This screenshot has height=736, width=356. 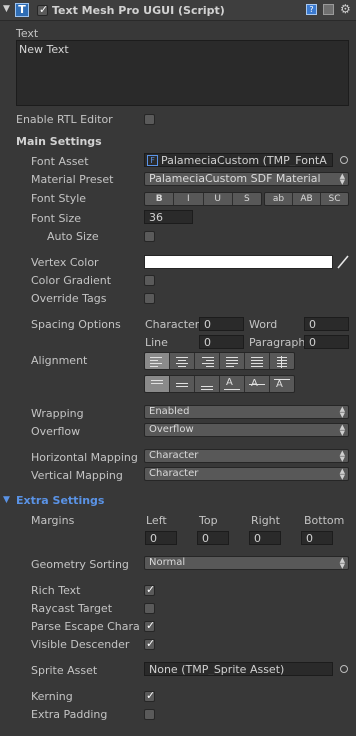 I want to click on vertical-mapping-label: Vertical Mapping, so click(x=77, y=475).